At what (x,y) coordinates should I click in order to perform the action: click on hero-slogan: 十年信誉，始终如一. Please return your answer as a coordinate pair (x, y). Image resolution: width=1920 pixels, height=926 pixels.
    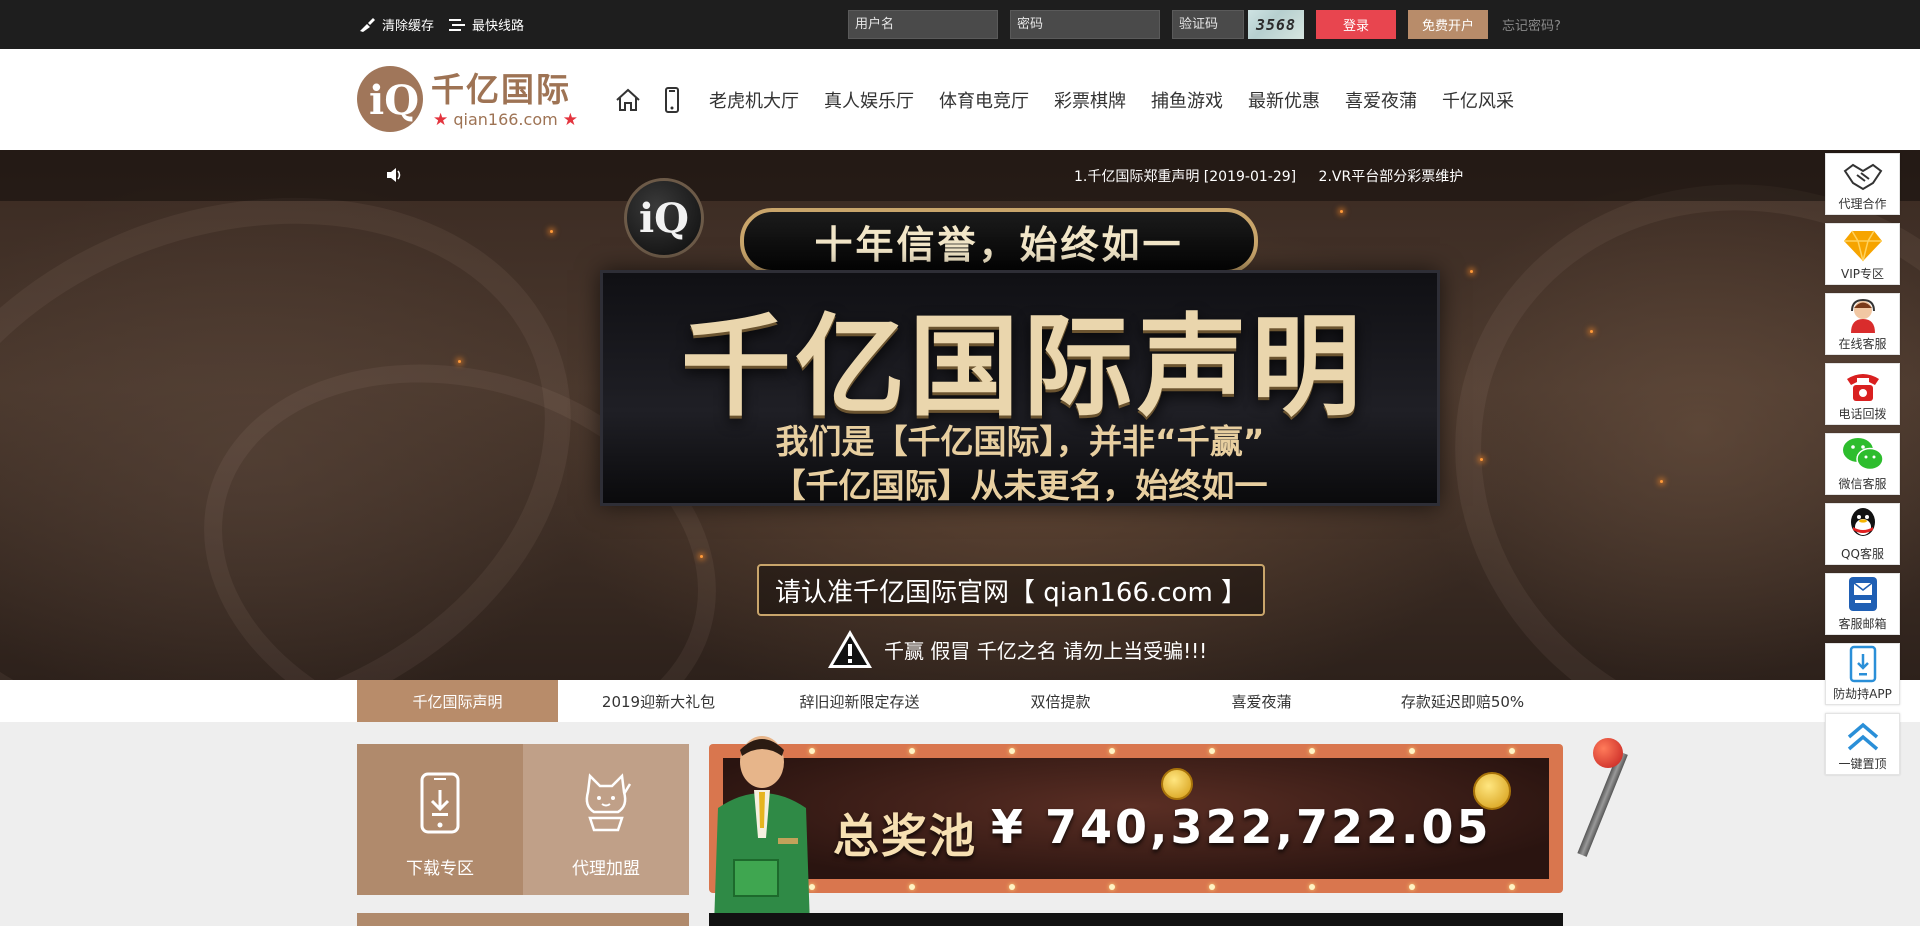
    Looking at the image, I should click on (999, 241).